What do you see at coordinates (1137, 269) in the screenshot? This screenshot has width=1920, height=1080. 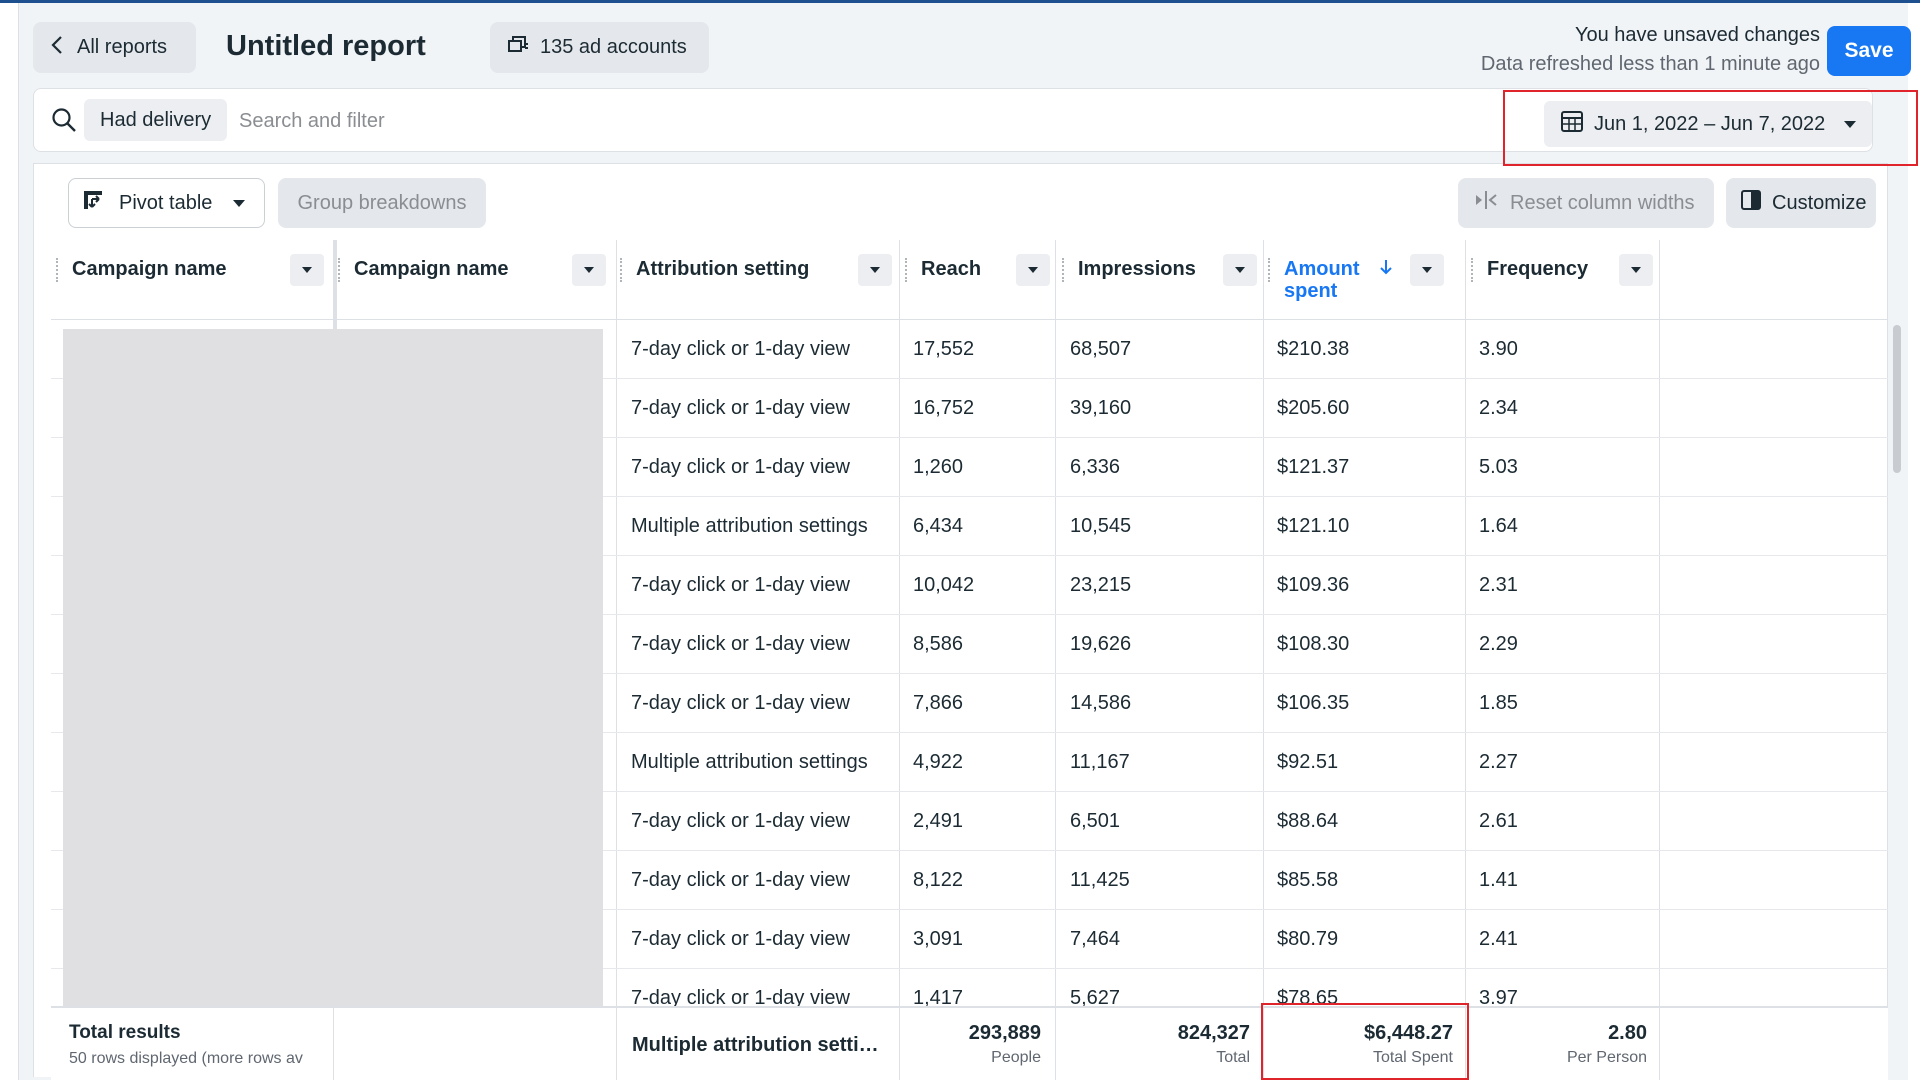 I see `column-header-label: Impressions` at bounding box center [1137, 269].